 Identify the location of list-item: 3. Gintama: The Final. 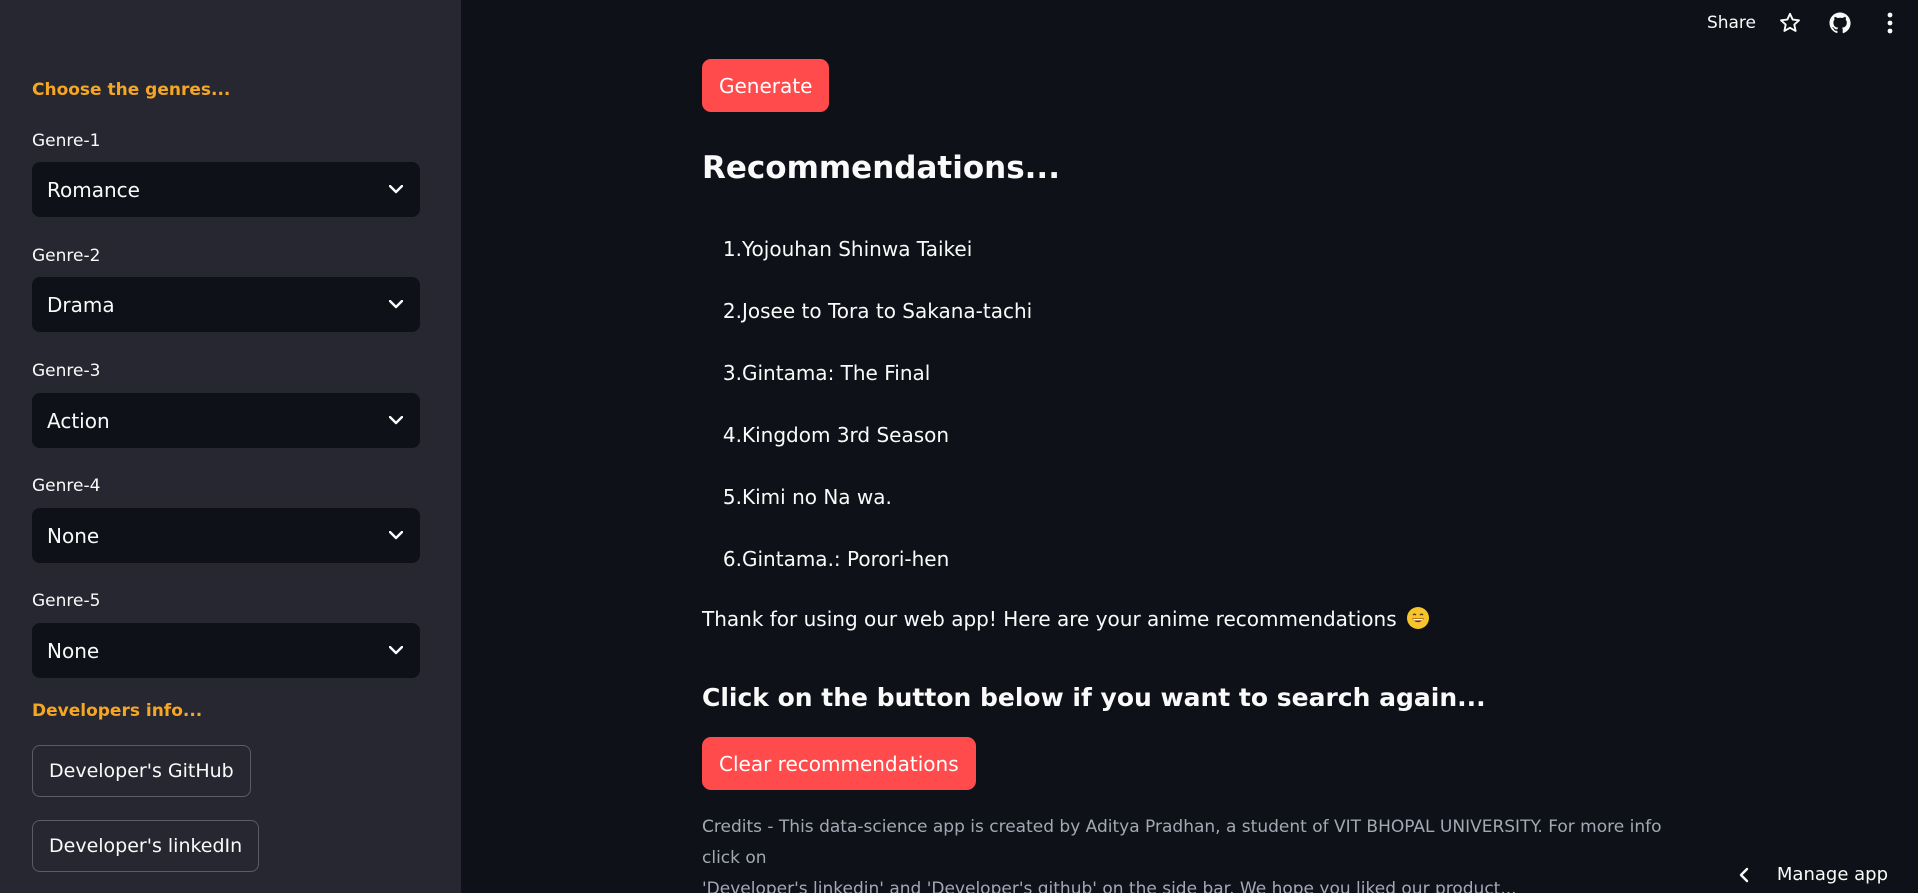
(867, 373).